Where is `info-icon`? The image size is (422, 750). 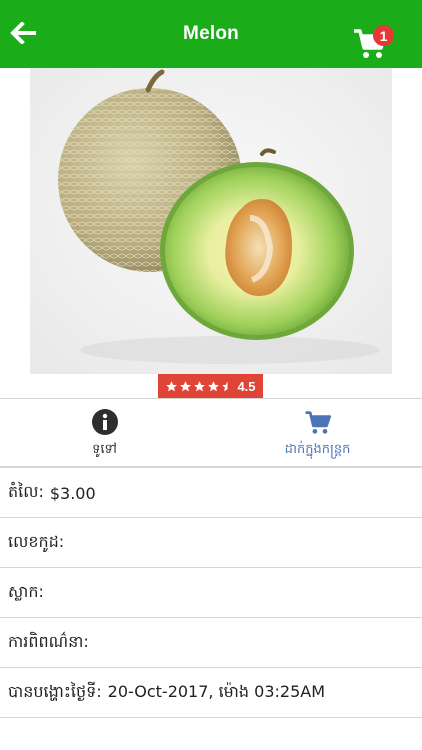 info-icon is located at coordinates (105, 424).